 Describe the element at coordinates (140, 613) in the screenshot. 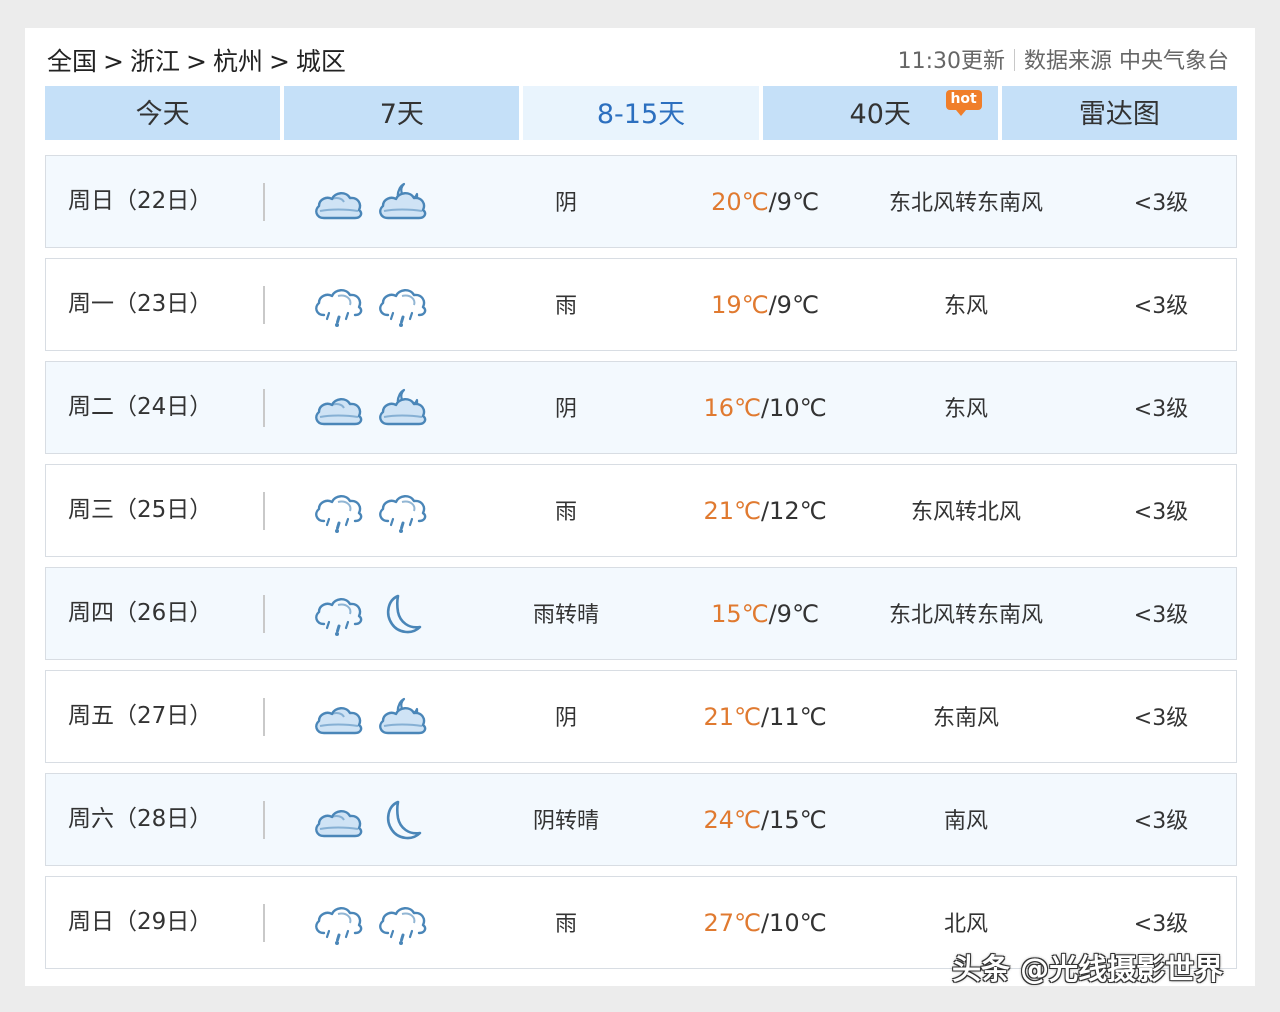

I see `day-label: 周四（26日）` at that location.